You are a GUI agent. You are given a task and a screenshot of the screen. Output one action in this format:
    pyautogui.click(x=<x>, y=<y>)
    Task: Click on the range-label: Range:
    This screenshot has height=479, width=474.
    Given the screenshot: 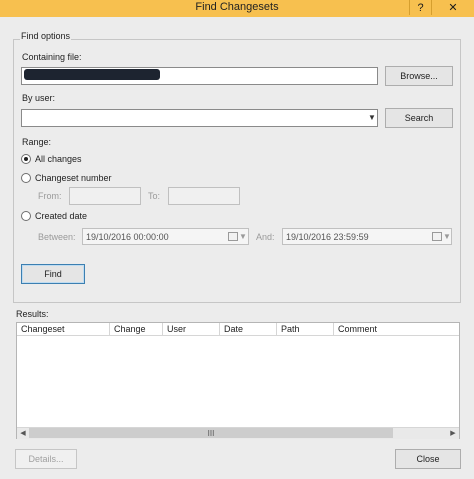 What is the action you would take?
    pyautogui.click(x=37, y=142)
    